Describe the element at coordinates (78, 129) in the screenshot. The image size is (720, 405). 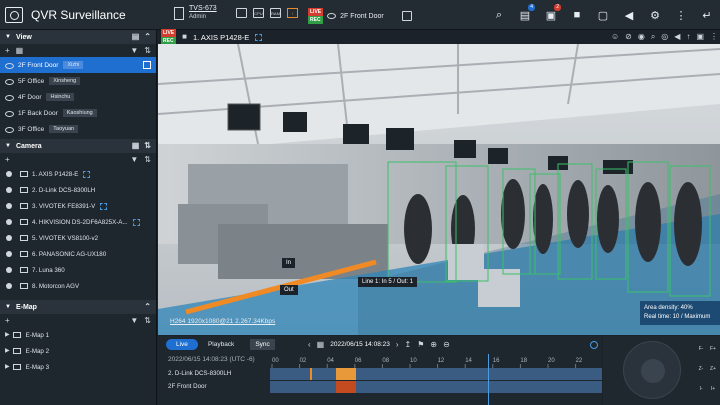
I see `view-item: 3F Office Taoyuan` at that location.